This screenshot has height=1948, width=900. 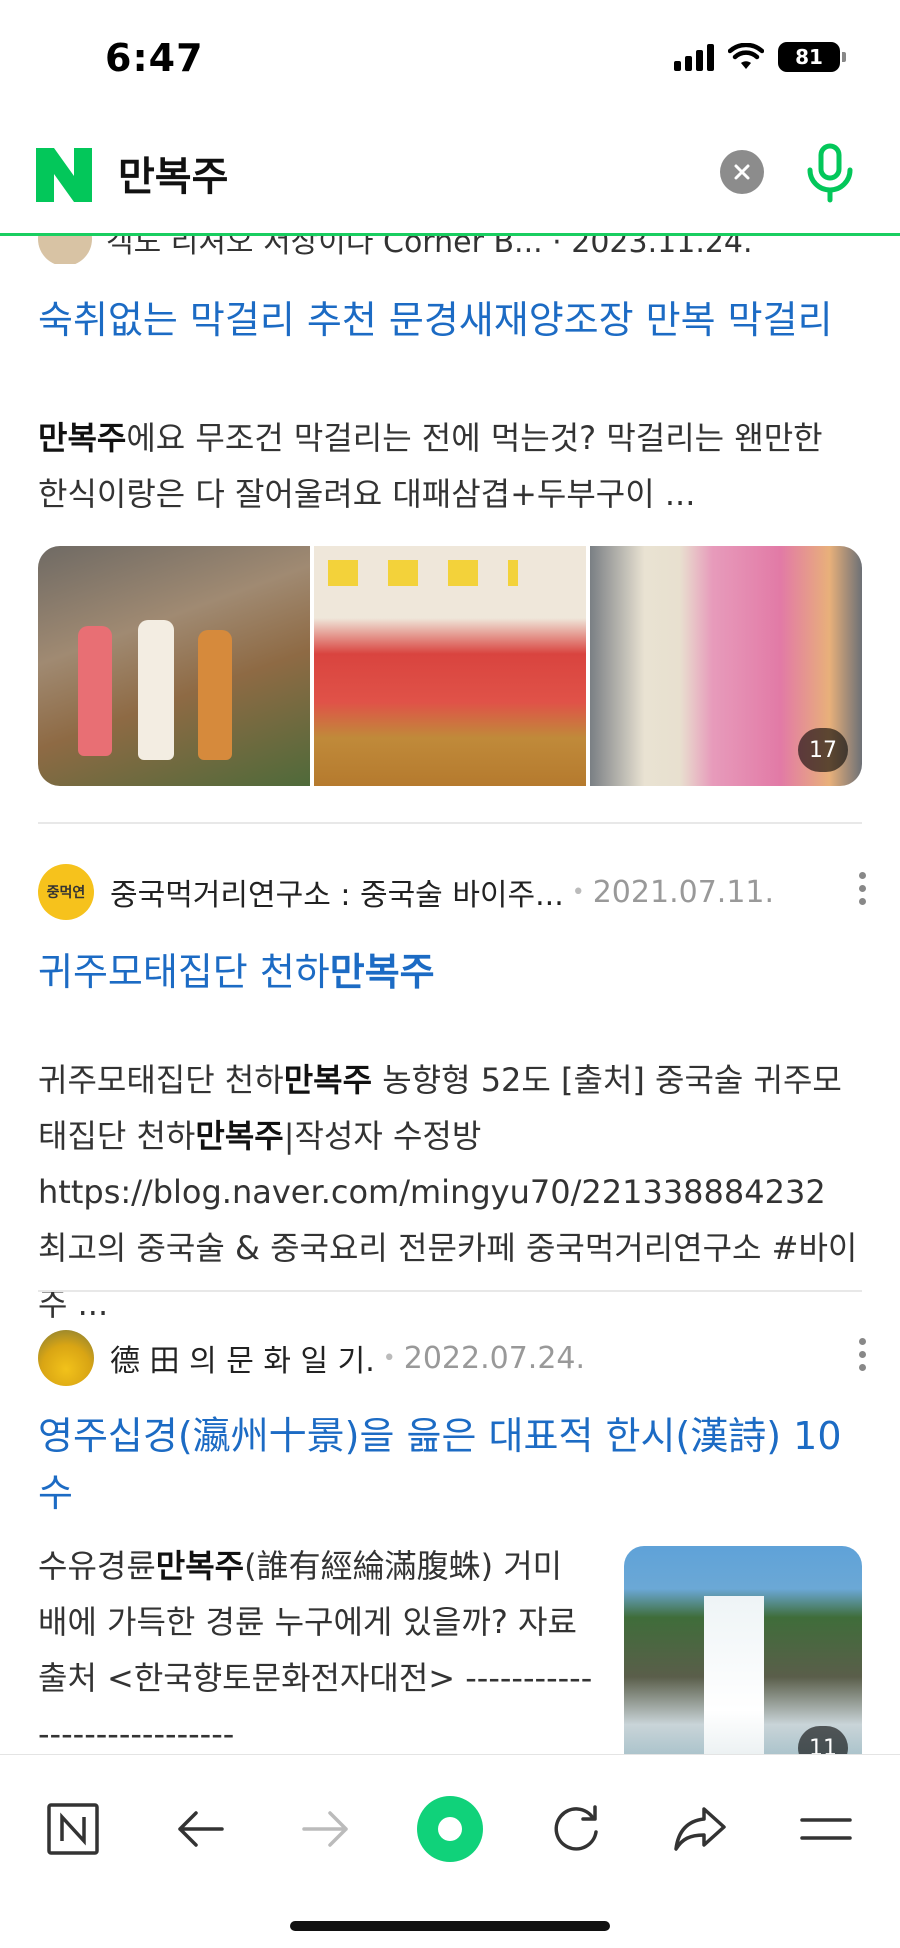 I want to click on clear-search-button, so click(x=742, y=172).